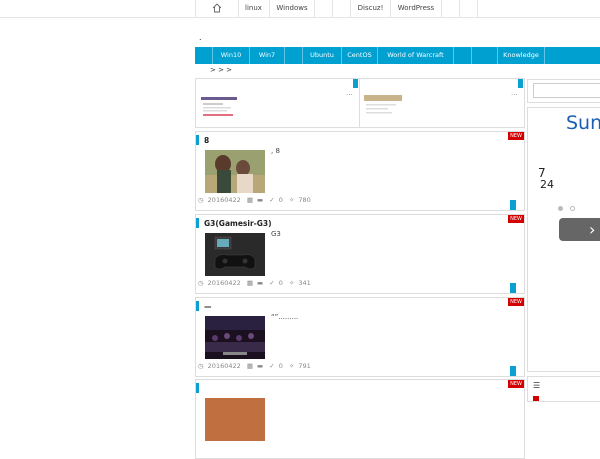  What do you see at coordinates (304, 200) in the screenshot?
I see `view-count: 780` at bounding box center [304, 200].